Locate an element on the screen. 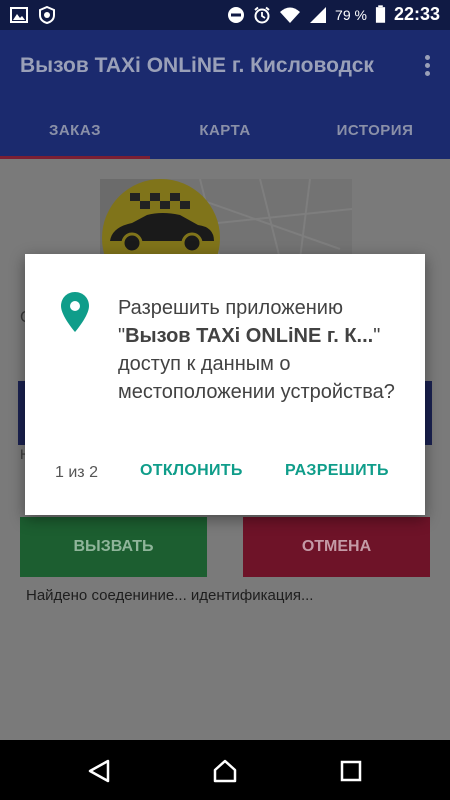 This screenshot has height=800, width=450. battery-percent: 79 % is located at coordinates (351, 14).